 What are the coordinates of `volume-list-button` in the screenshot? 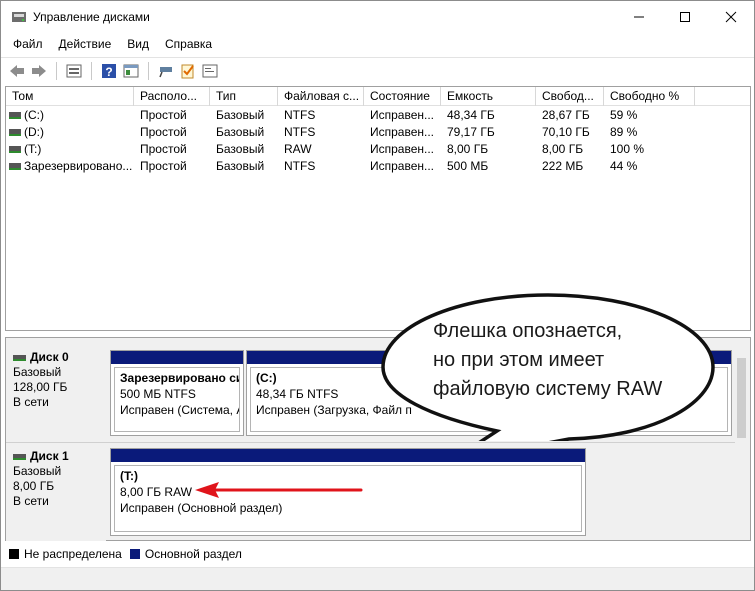 It's located at (74, 71).